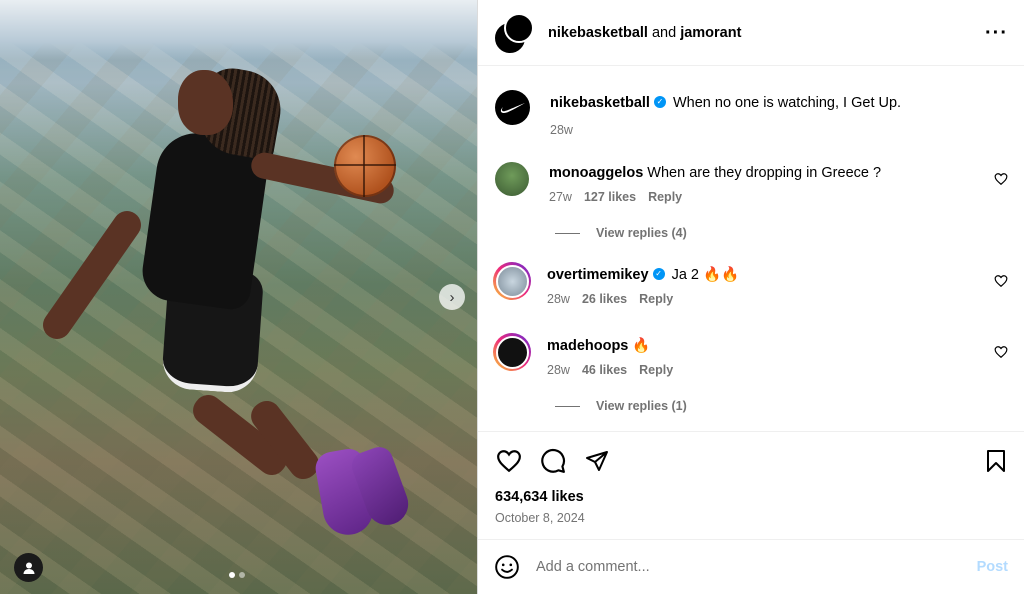 The height and width of the screenshot is (594, 1024). What do you see at coordinates (238, 30) in the screenshot?
I see `sky-clouds` at bounding box center [238, 30].